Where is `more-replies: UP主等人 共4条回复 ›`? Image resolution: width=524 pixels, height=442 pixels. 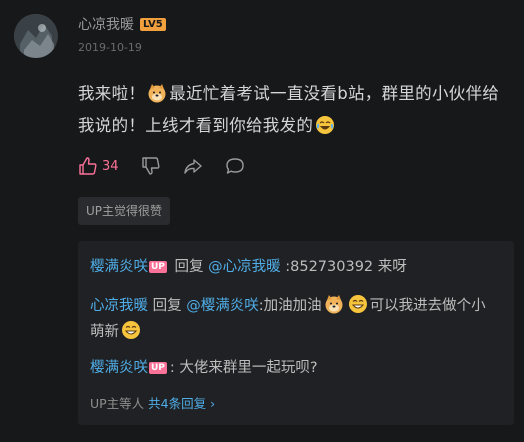 more-replies: UP主等人 共4条回复 › is located at coordinates (152, 402).